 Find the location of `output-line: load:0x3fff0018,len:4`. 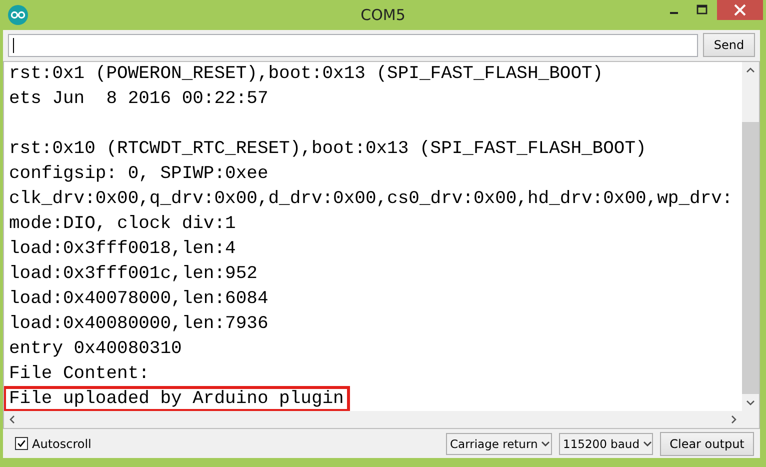

output-line: load:0x3fff0018,len:4 is located at coordinates (122, 249).